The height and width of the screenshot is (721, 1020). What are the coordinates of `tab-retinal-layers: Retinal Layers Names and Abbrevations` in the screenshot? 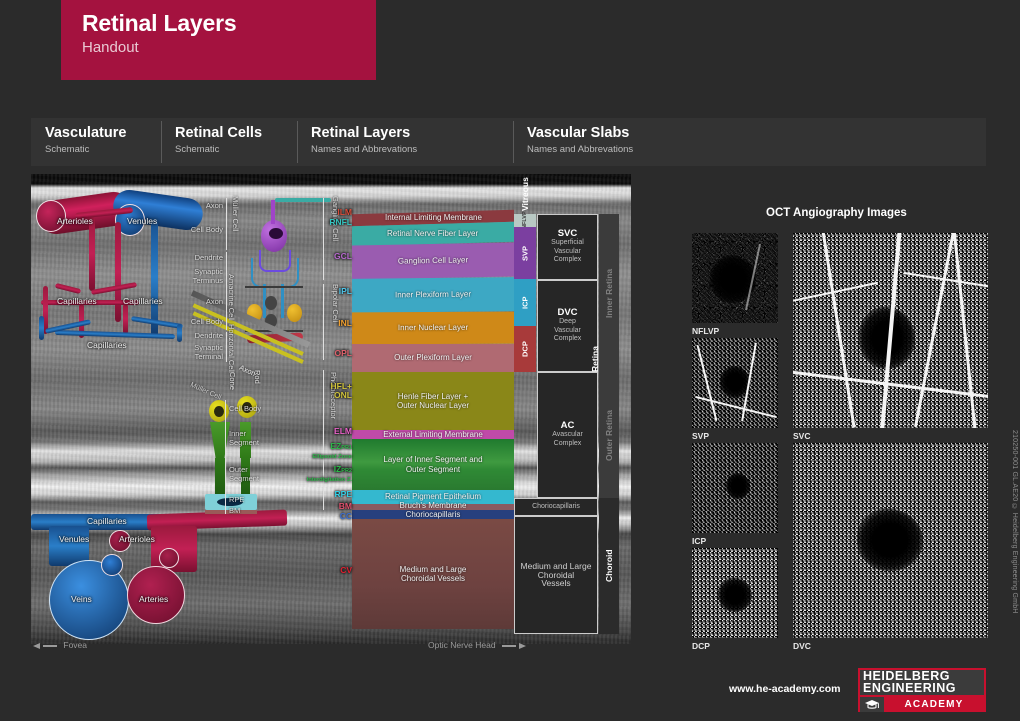 It's located at (405, 142).